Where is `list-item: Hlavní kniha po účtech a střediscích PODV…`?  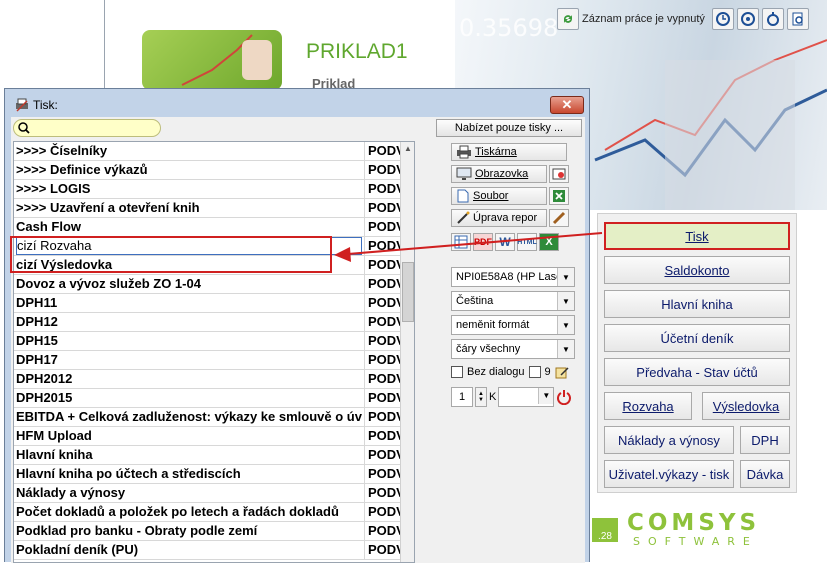
list-item: Hlavní kniha po účtech a střediscích PODV… is located at coordinates (214, 474).